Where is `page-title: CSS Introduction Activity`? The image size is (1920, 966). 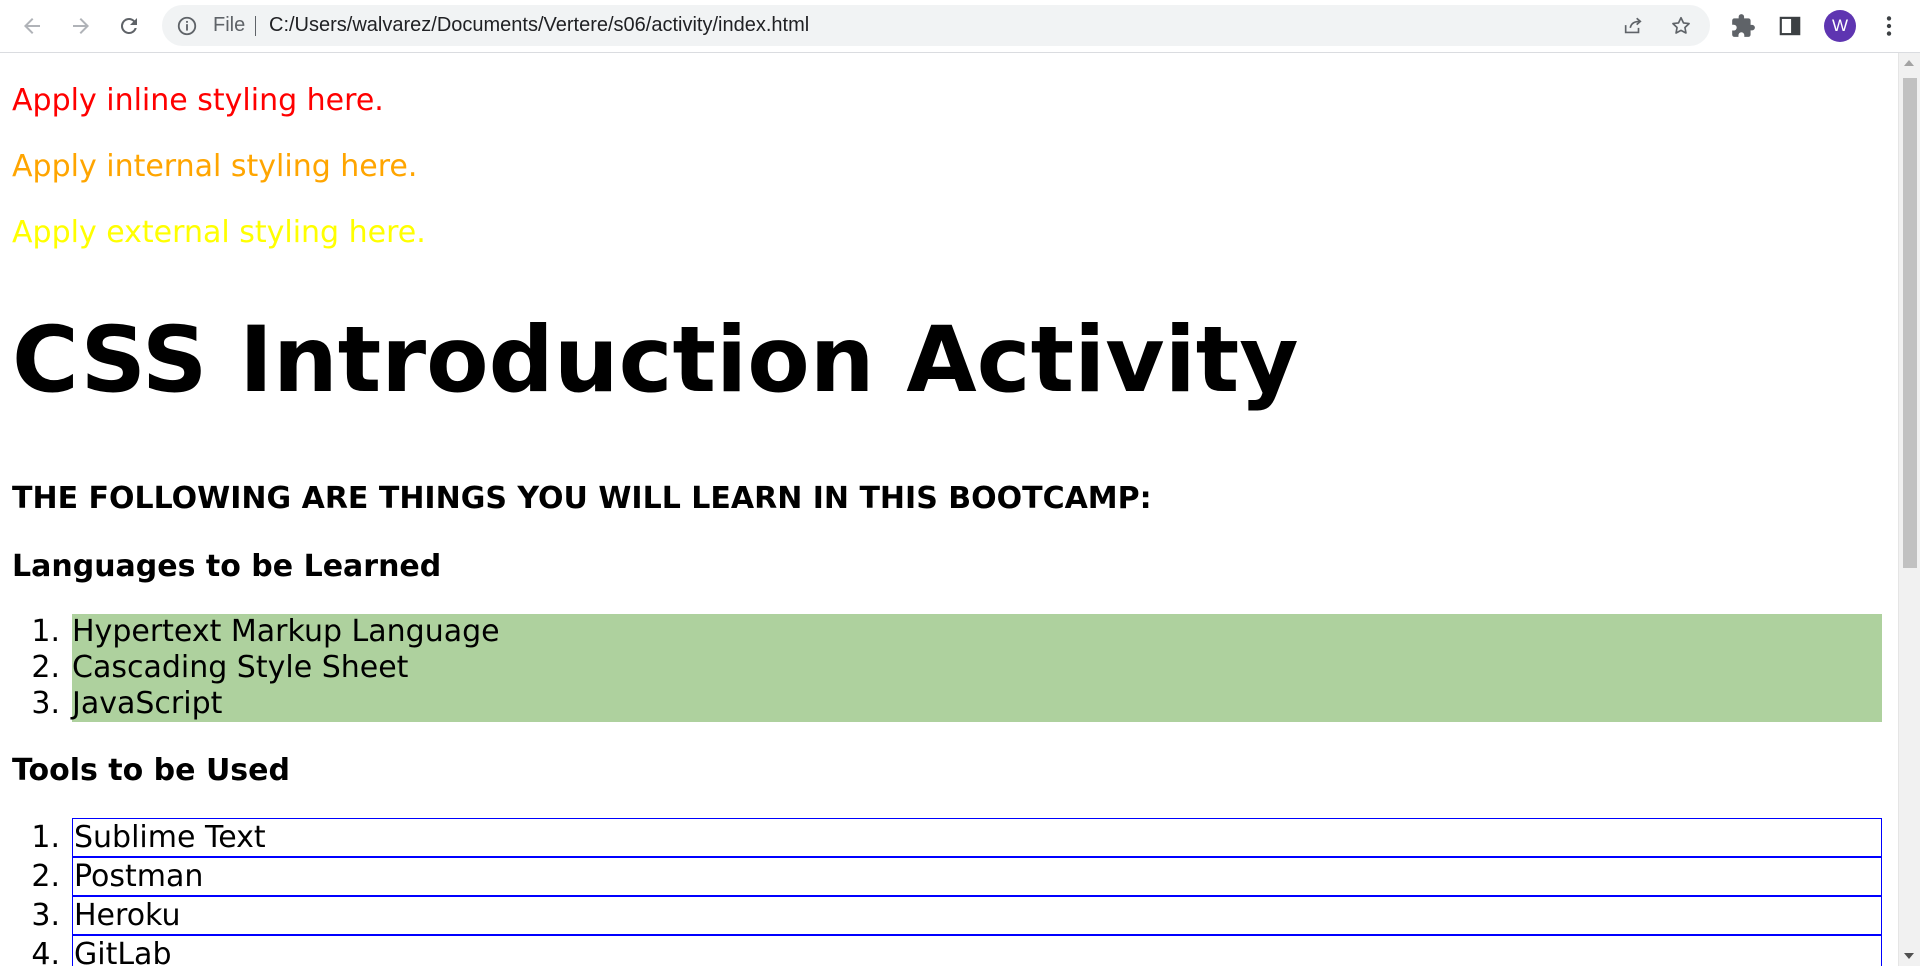 page-title: CSS Introduction Activity is located at coordinates (655, 360).